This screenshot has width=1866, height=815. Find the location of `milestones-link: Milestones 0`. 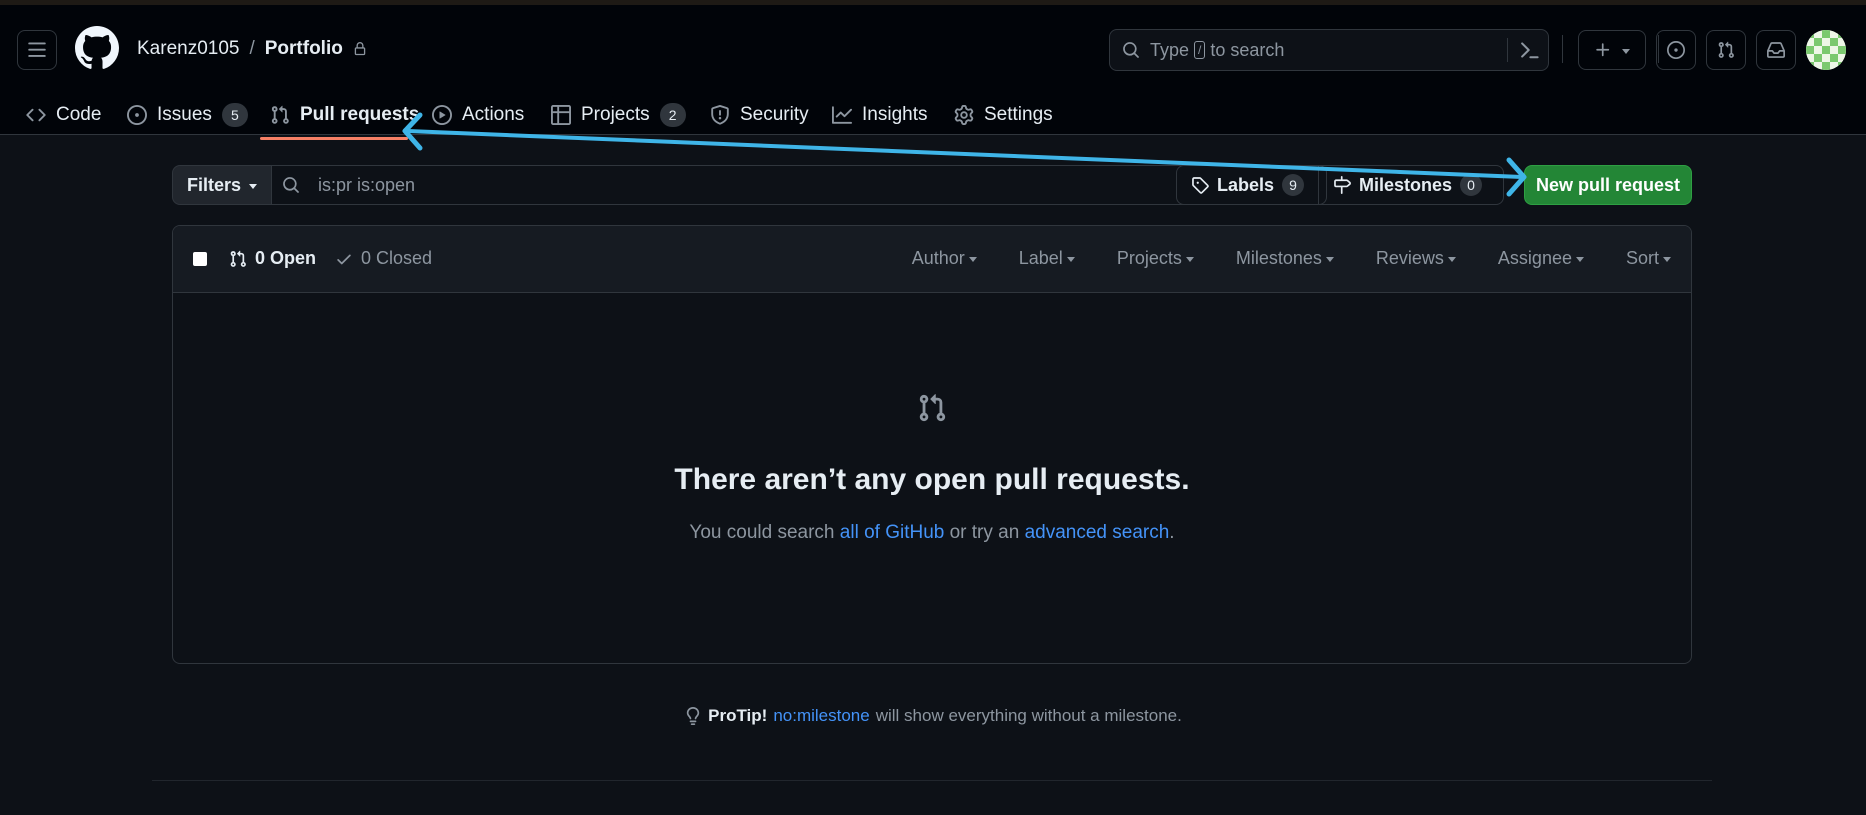

milestones-link: Milestones 0 is located at coordinates (1407, 185).